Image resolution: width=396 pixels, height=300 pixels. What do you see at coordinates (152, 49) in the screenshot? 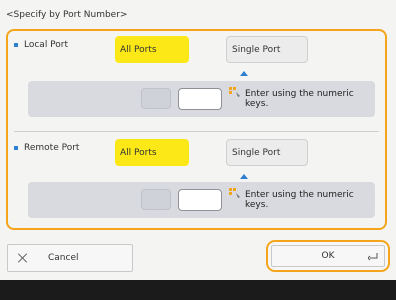
I see `local-all-ports-button: All Ports` at bounding box center [152, 49].